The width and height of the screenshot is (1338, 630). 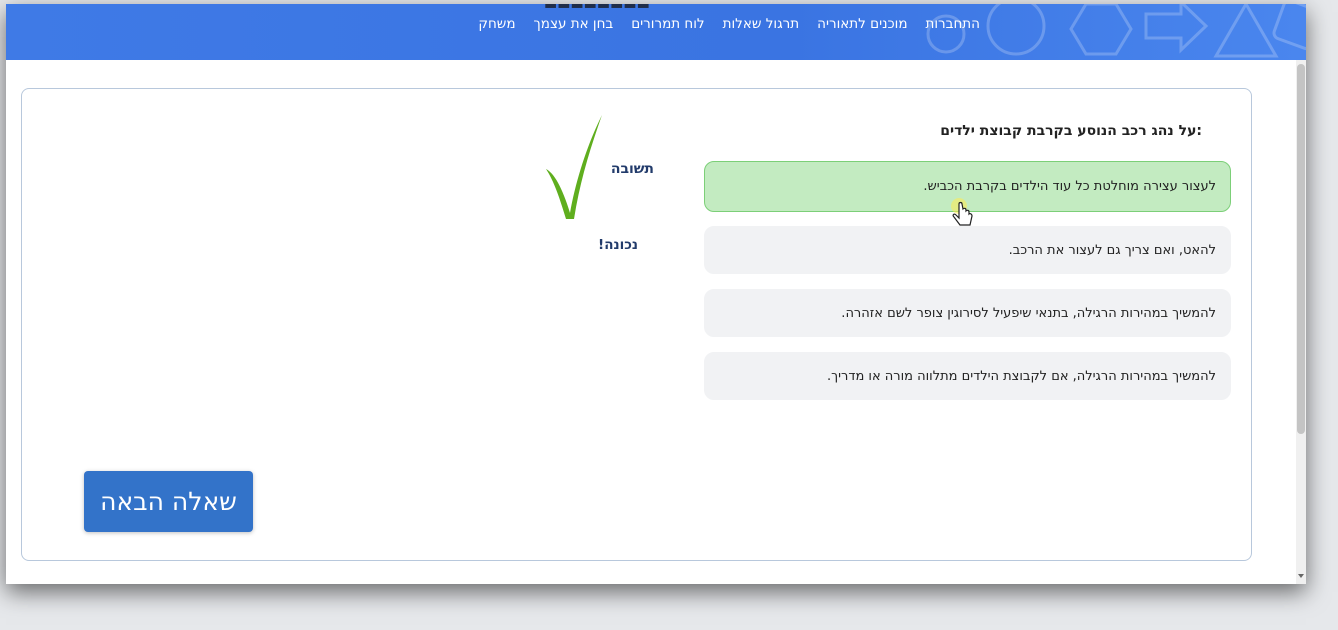 I want to click on scrollbar-thumb, so click(x=1301, y=249).